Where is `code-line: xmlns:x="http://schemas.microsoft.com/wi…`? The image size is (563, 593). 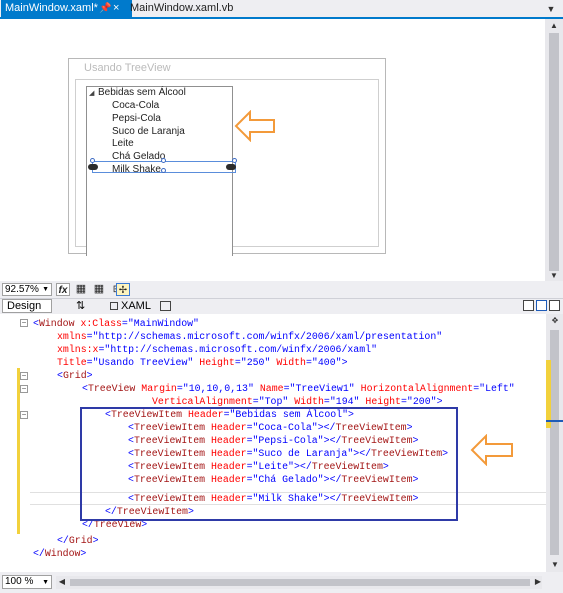 code-line: xmlns:x="http://schemas.microsoft.com/wi… is located at coordinates (217, 349).